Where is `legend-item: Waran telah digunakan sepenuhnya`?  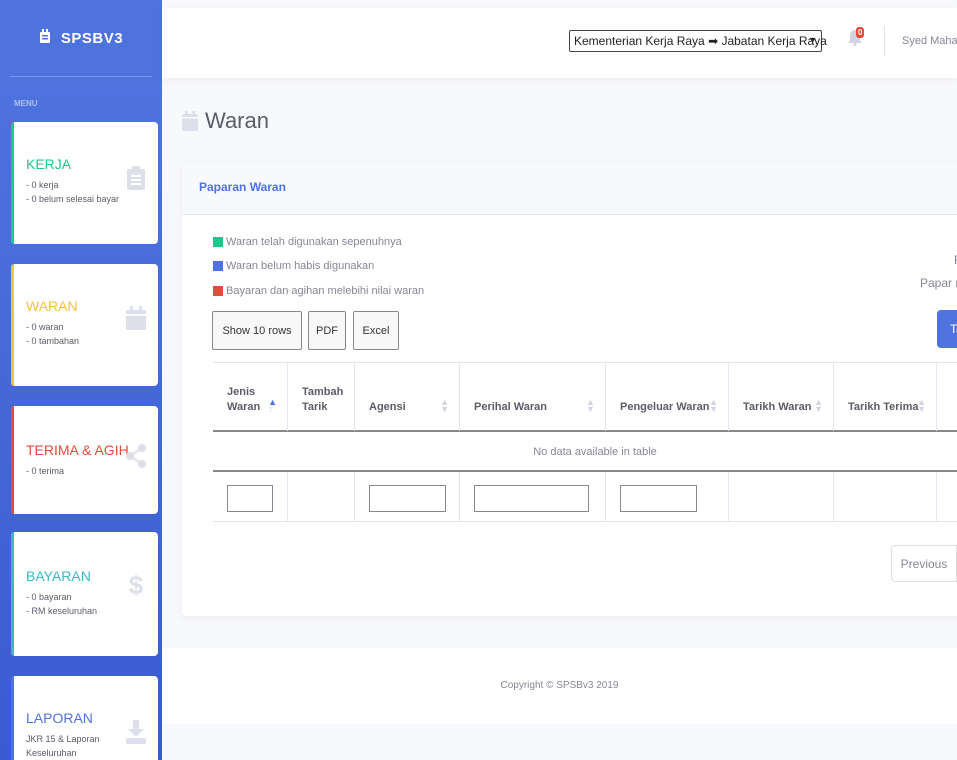
legend-item: Waran telah digunakan sepenuhnya is located at coordinates (307, 242).